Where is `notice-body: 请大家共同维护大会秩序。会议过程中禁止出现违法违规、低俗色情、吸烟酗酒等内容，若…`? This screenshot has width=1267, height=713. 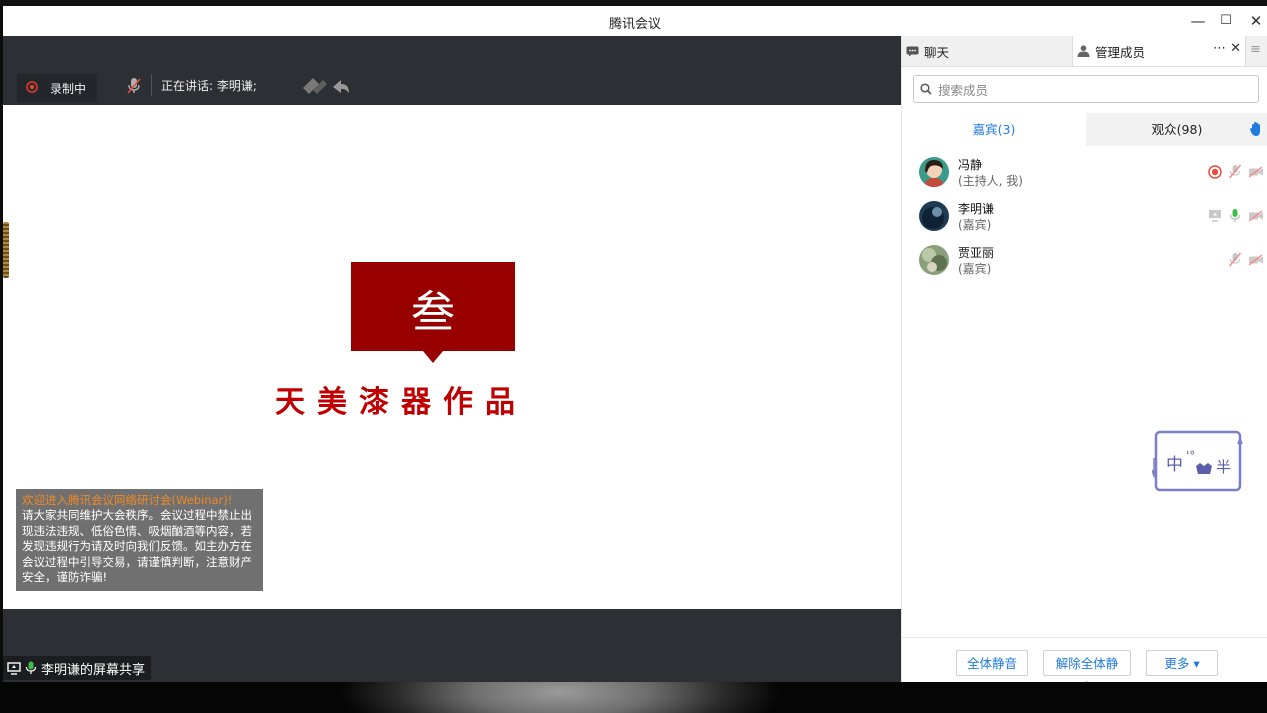 notice-body: 请大家共同维护大会秩序。会议过程中禁止出现违法违规、低俗色情、吸烟酗酒等内容，若… is located at coordinates (137, 546).